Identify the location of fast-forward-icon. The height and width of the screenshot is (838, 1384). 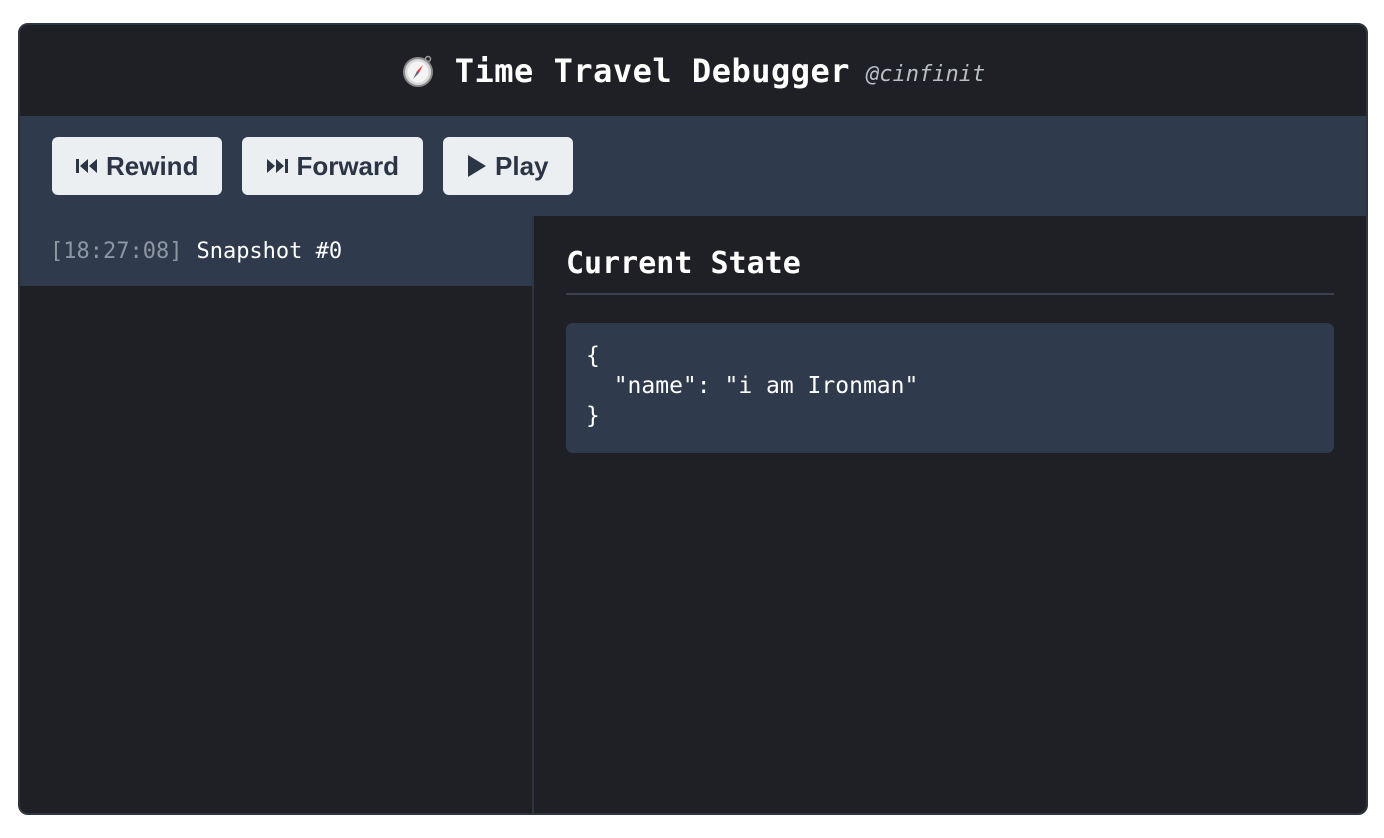
(277, 166).